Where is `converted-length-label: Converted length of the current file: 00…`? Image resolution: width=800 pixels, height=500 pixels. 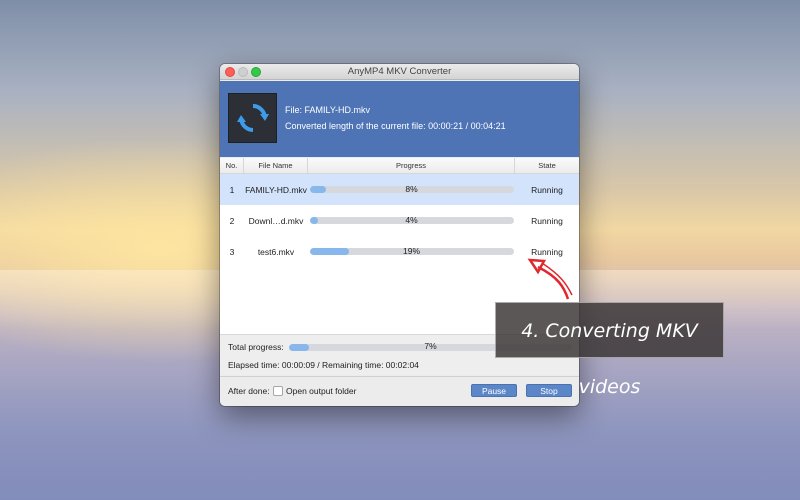
converted-length-label: Converted length of the current file: 00… is located at coordinates (395, 126).